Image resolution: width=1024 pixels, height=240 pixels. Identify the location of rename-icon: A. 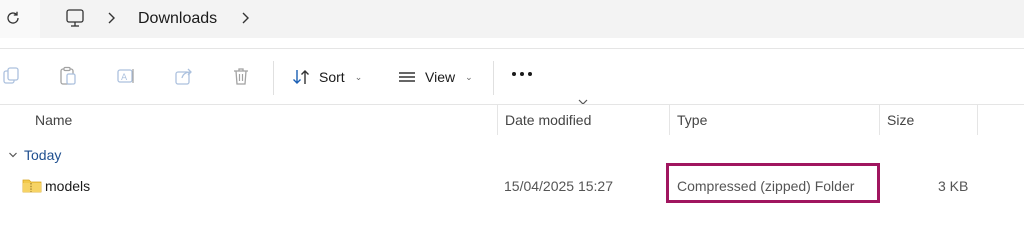
(126, 76).